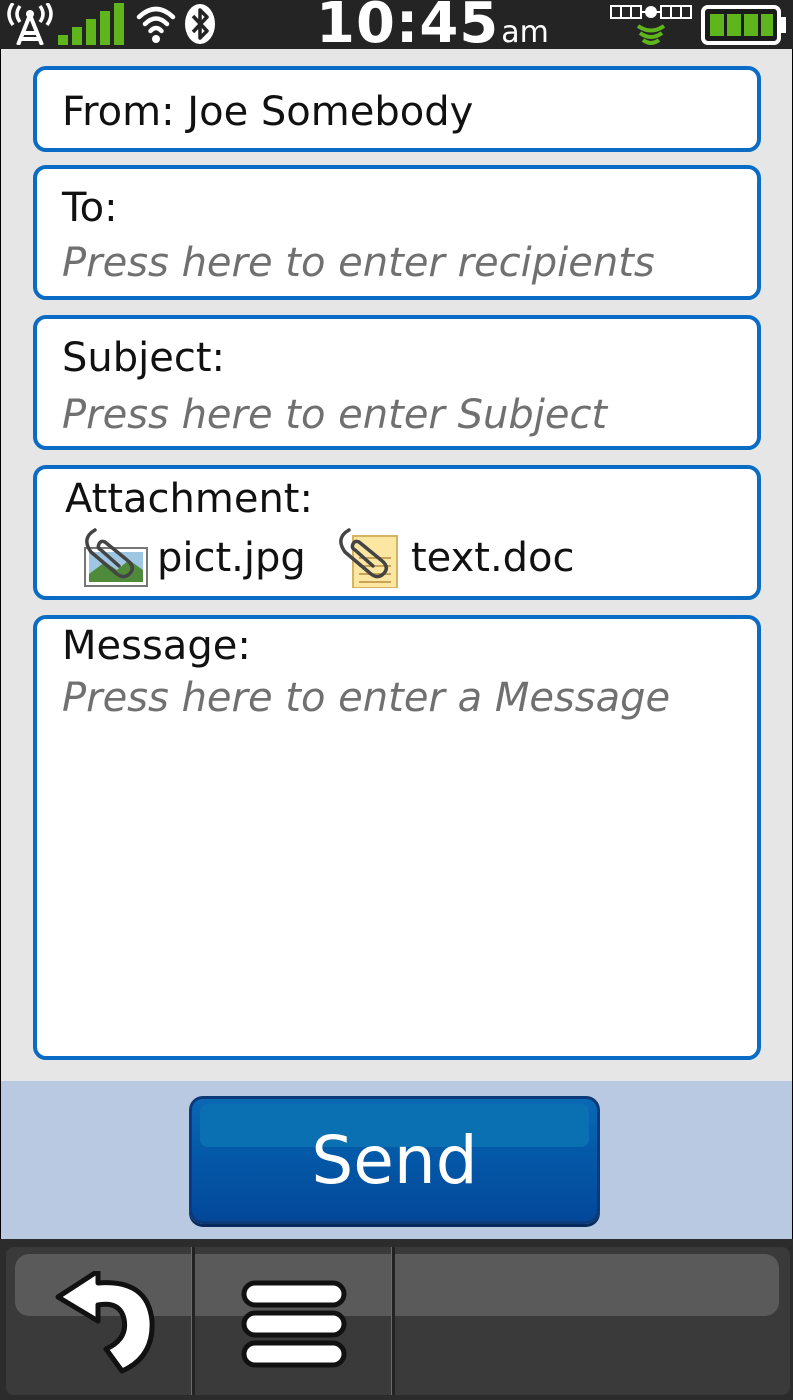 The height and width of the screenshot is (1400, 793). What do you see at coordinates (91, 24) in the screenshot?
I see `signal-bars-icon` at bounding box center [91, 24].